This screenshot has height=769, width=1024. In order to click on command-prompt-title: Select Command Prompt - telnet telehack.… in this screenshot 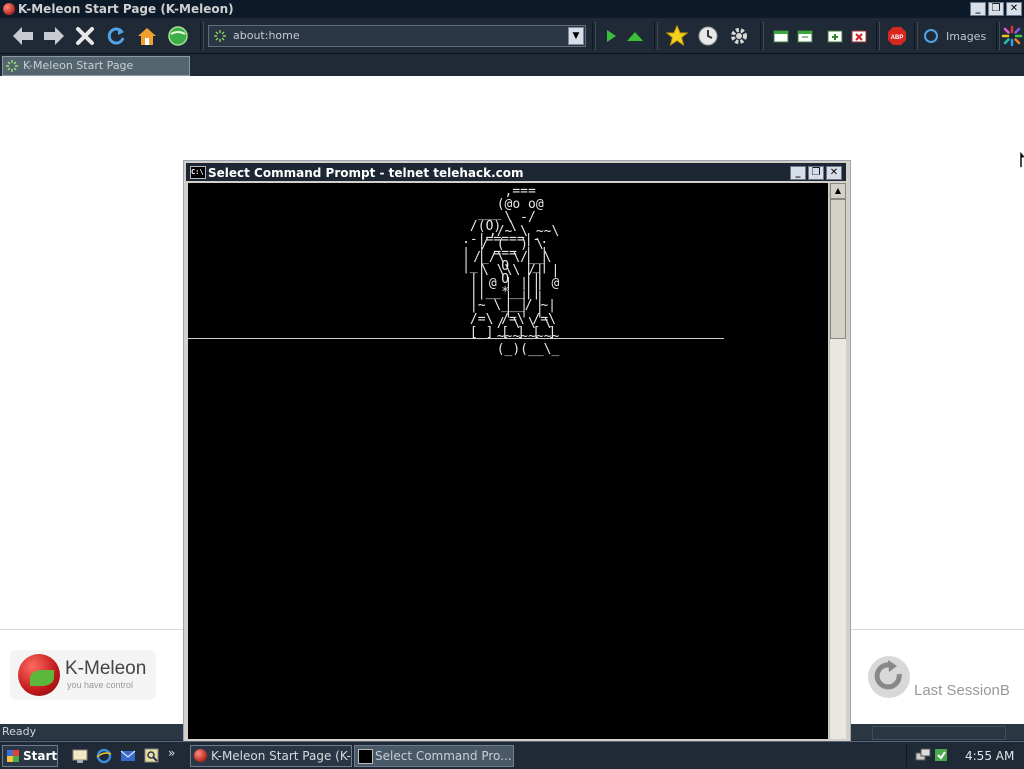, I will do `click(366, 173)`.